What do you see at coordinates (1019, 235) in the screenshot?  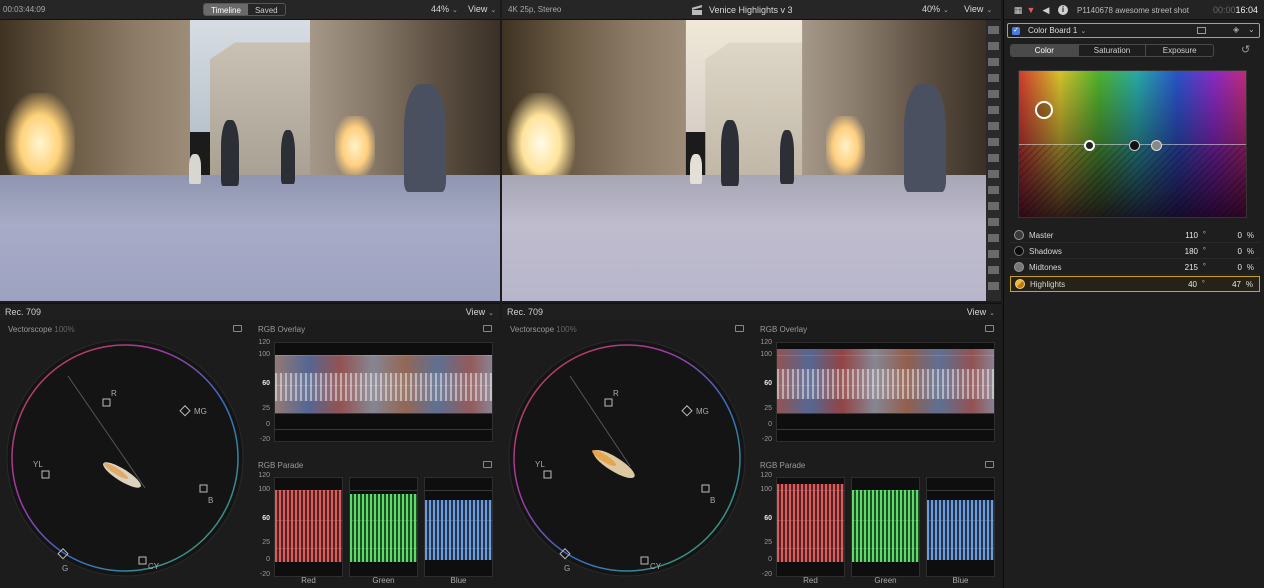 I see `master-swatch-icon` at bounding box center [1019, 235].